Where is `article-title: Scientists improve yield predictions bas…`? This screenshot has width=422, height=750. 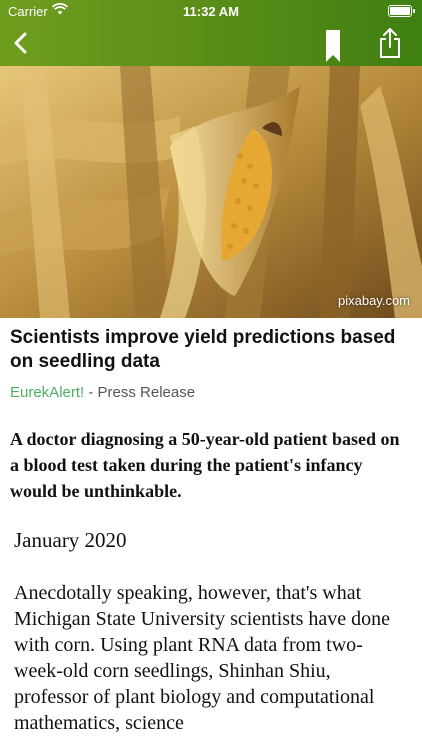
article-title: Scientists improve yield predictions bas… is located at coordinates (203, 349).